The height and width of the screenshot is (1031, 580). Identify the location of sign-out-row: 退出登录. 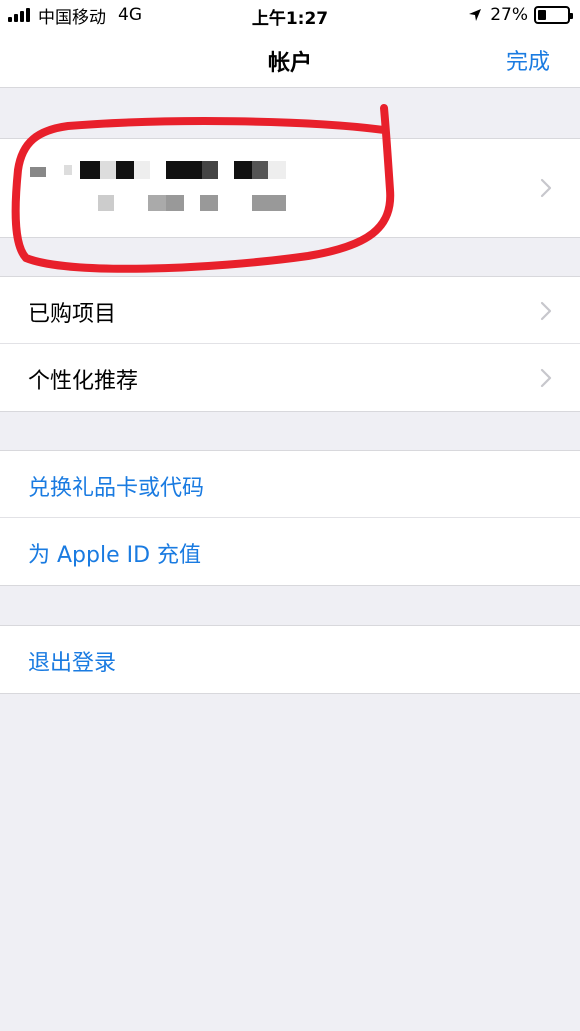
(290, 659).